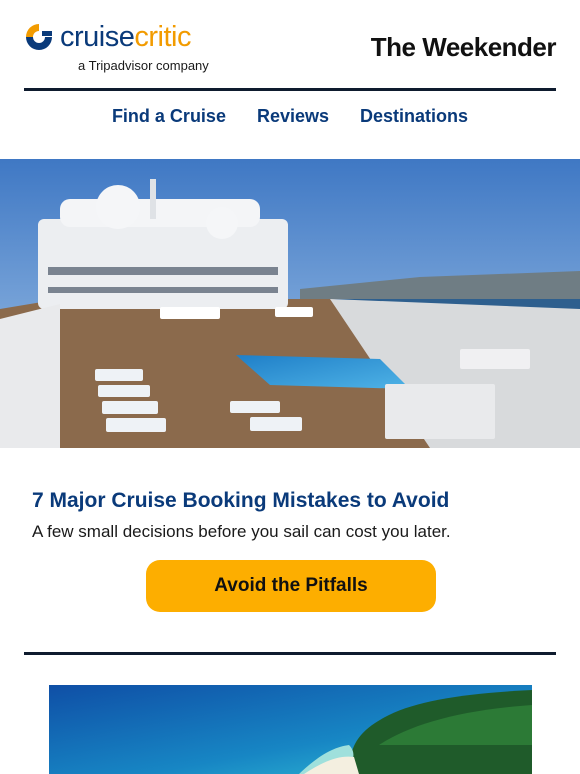  I want to click on beach-illustration, so click(290, 729).